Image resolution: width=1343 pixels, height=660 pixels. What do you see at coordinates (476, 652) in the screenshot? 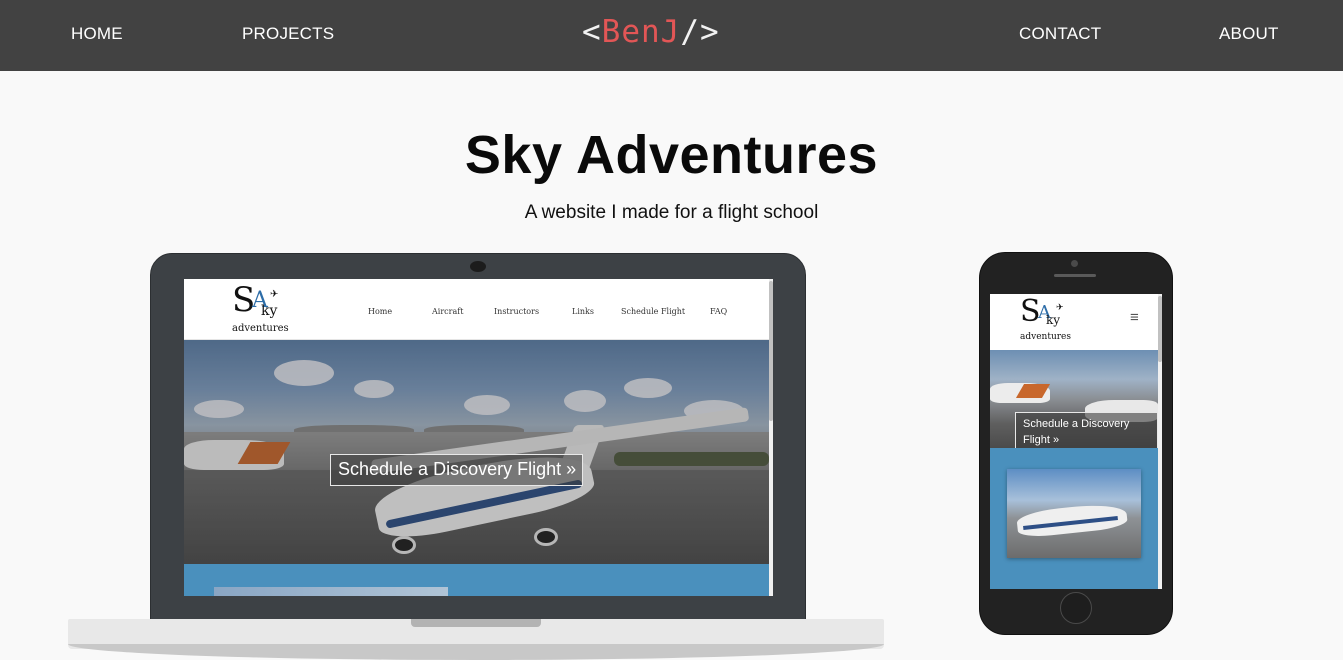
I see `laptop-base-shadow` at bounding box center [476, 652].